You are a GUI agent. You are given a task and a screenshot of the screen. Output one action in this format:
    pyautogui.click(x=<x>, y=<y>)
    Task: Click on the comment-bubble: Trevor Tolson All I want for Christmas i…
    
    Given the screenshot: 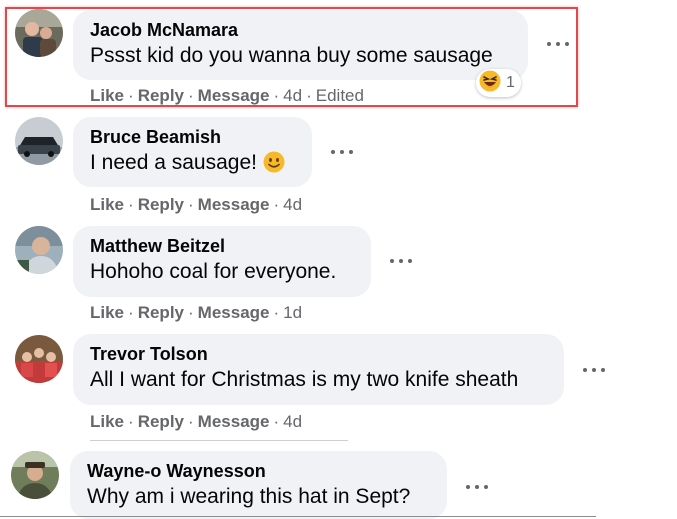 What is the action you would take?
    pyautogui.click(x=318, y=369)
    